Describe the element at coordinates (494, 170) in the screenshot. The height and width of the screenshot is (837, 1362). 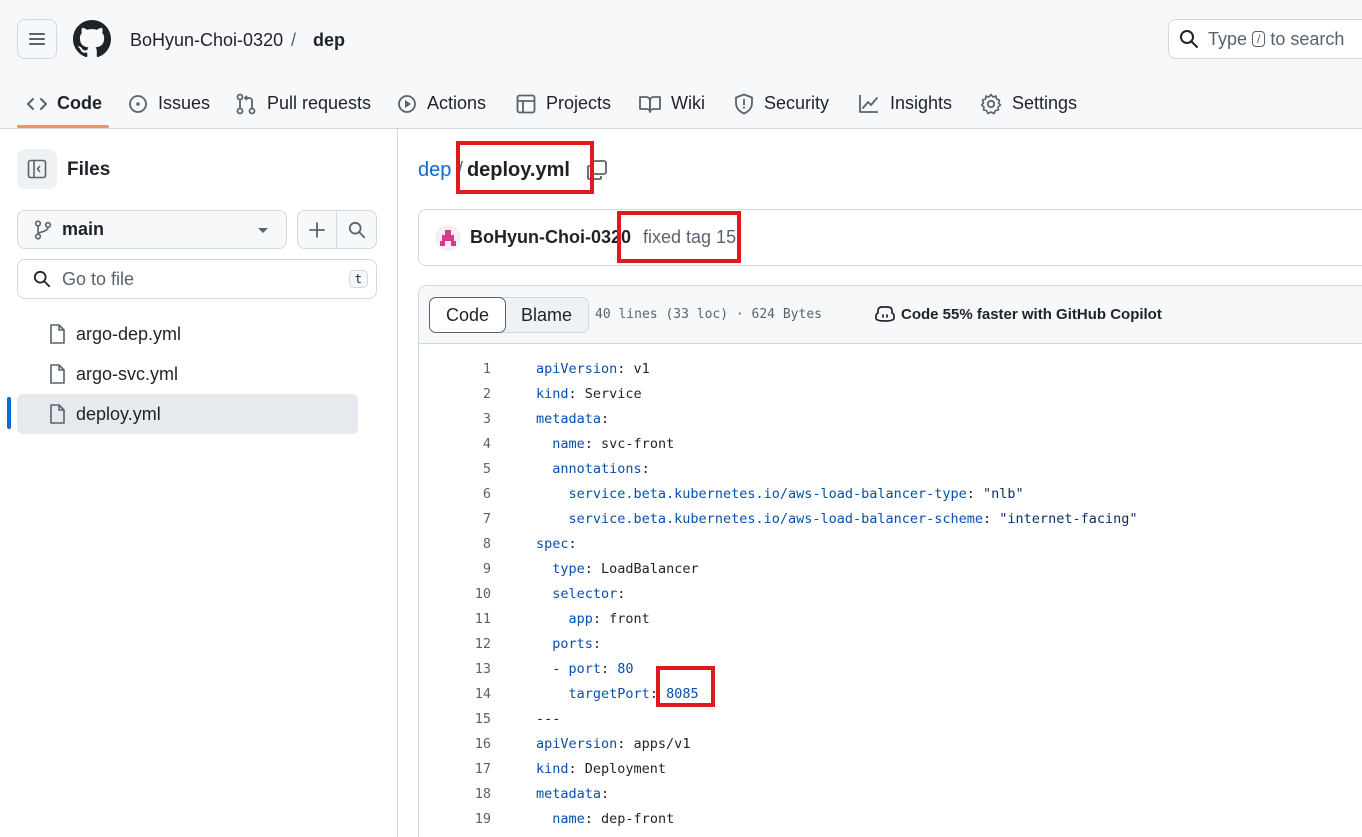
I see `file-path-breadcrumb: dep / deploy.yml` at that location.